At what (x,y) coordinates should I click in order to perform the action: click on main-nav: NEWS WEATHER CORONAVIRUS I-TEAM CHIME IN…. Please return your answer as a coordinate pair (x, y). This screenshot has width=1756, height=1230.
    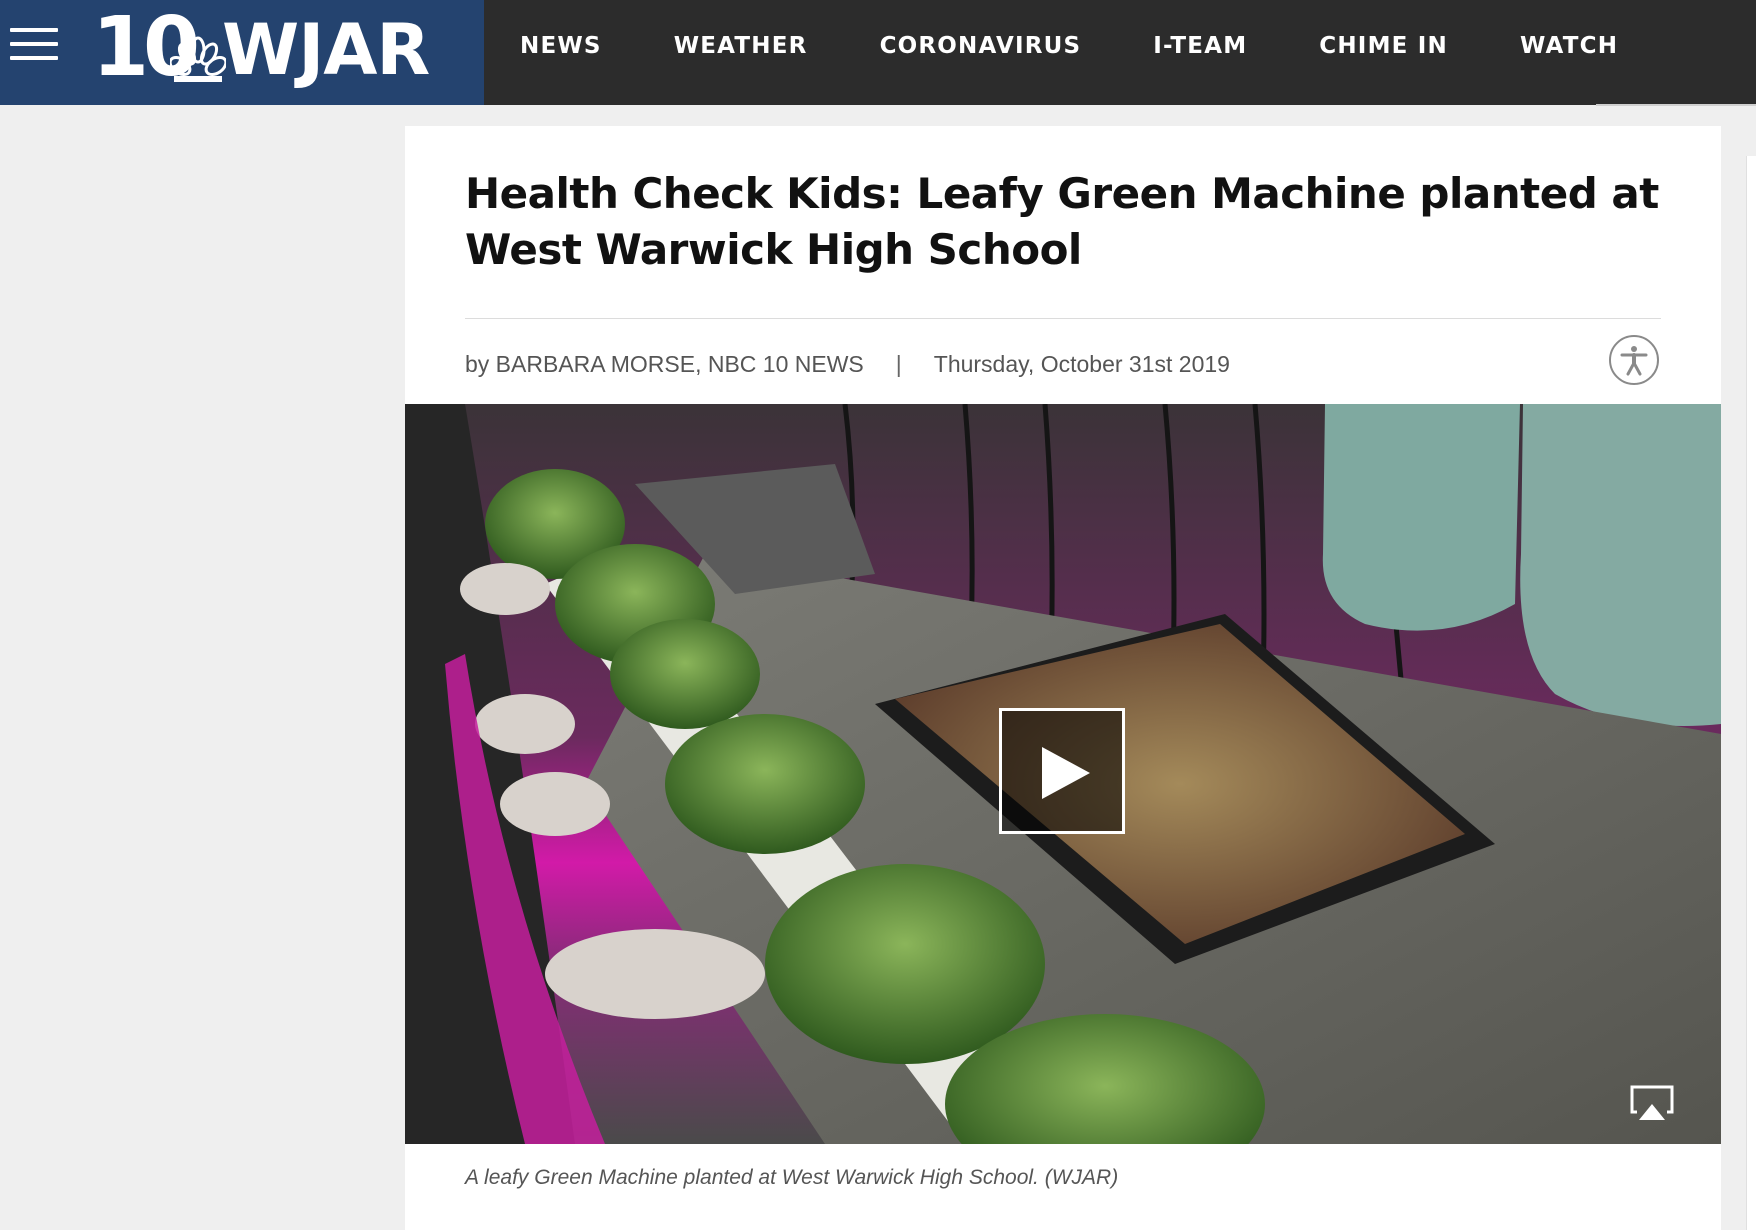
    Looking at the image, I should click on (1069, 46).